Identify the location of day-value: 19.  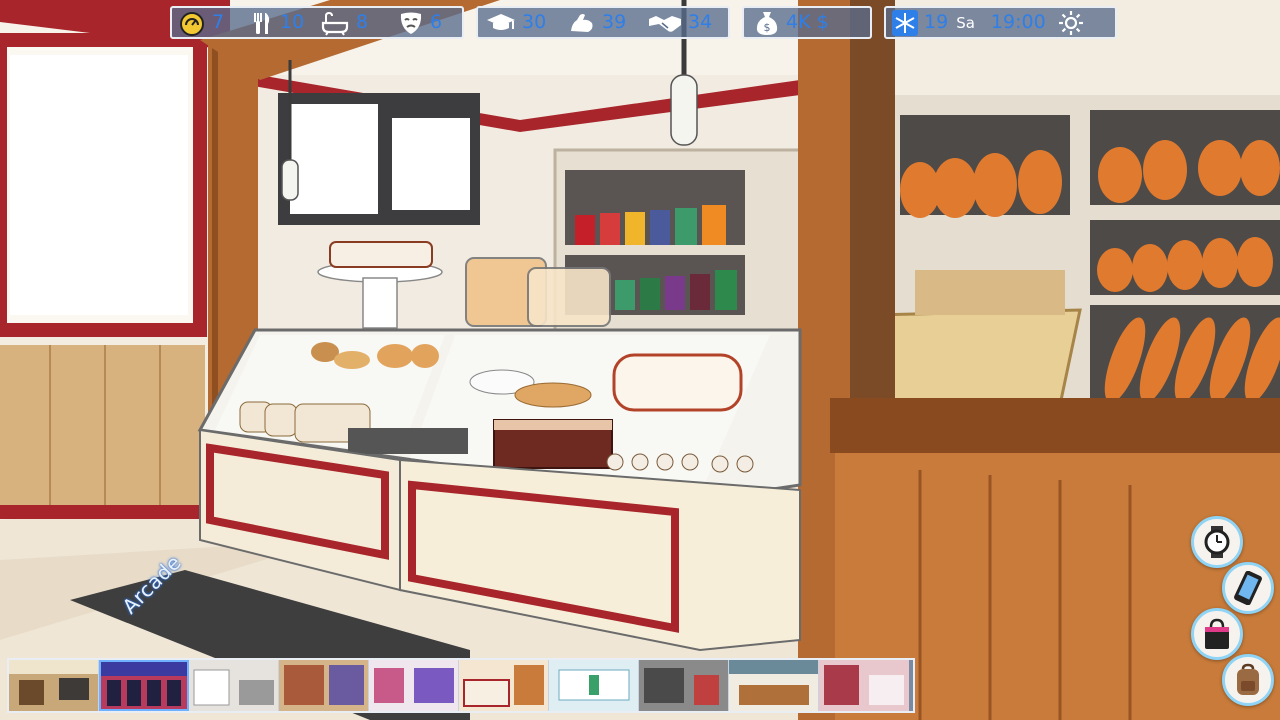
(936, 22).